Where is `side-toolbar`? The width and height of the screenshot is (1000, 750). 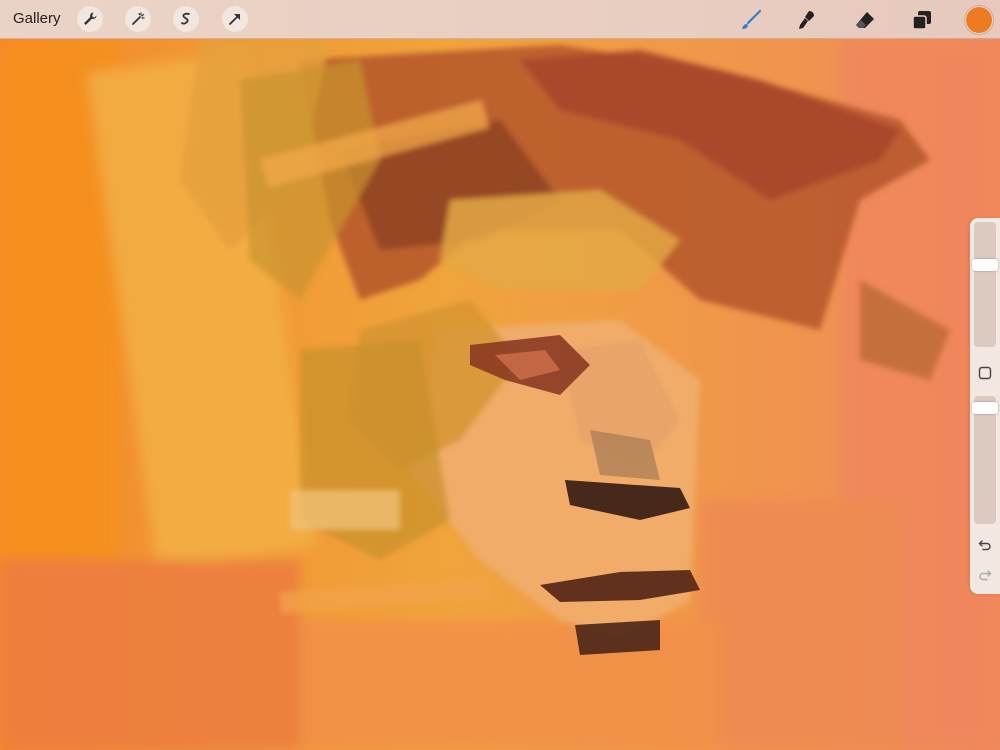
side-toolbar is located at coordinates (985, 406).